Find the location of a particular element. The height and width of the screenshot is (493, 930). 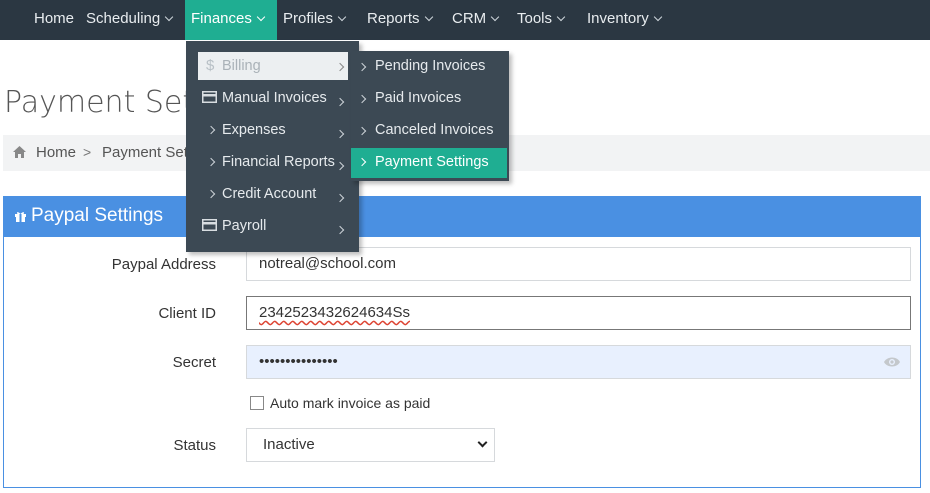

menu-item-manual-invoices: Manual Invoices is located at coordinates (272, 99).